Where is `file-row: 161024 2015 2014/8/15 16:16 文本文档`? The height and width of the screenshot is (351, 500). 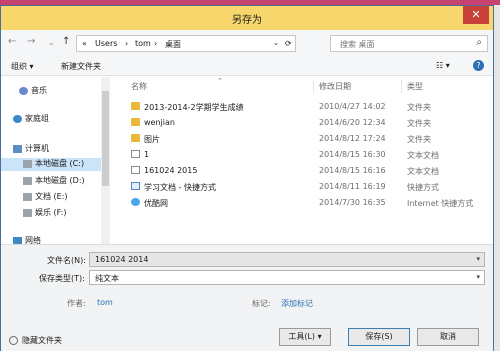 file-row: 161024 2015 2014/8/15 16:16 文本文档 is located at coordinates (302, 171).